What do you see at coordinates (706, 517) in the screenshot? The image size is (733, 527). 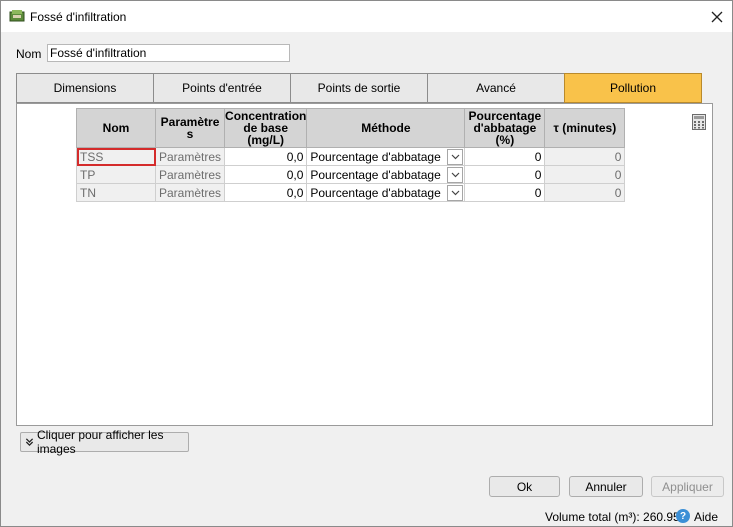 I see `help-link: Aide` at bounding box center [706, 517].